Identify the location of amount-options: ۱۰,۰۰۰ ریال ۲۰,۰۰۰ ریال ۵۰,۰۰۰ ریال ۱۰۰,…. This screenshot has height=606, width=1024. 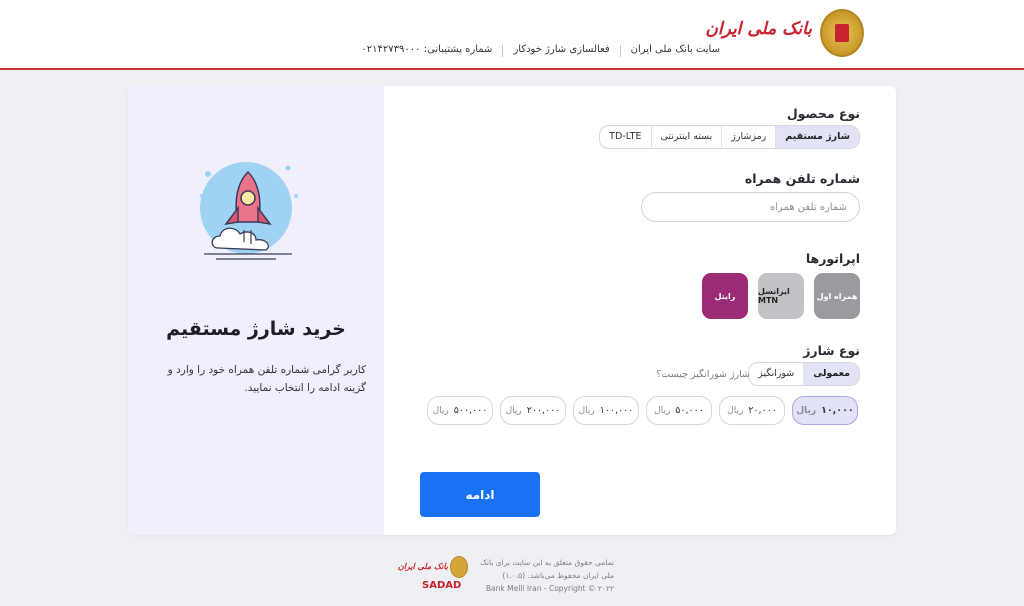
(639, 410).